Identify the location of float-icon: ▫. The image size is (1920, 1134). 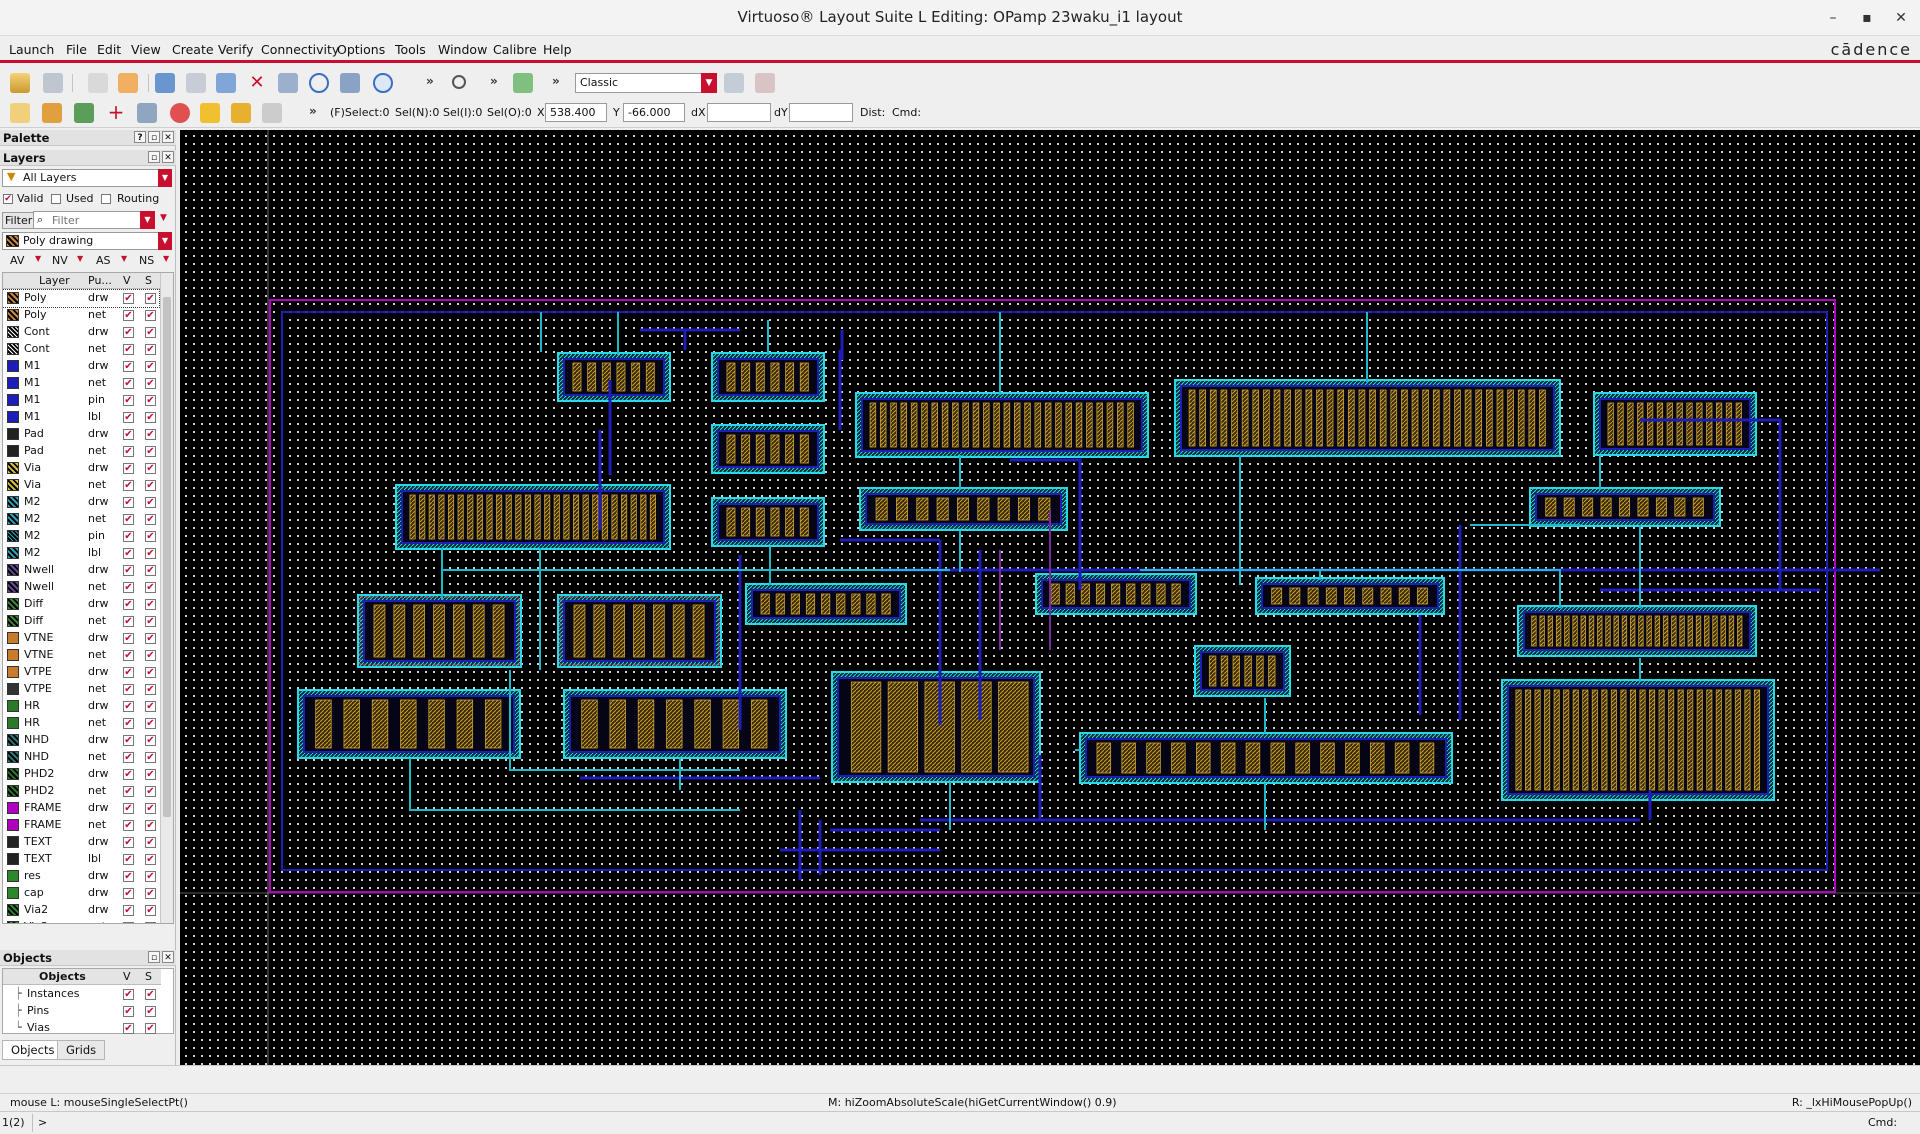
(154, 957).